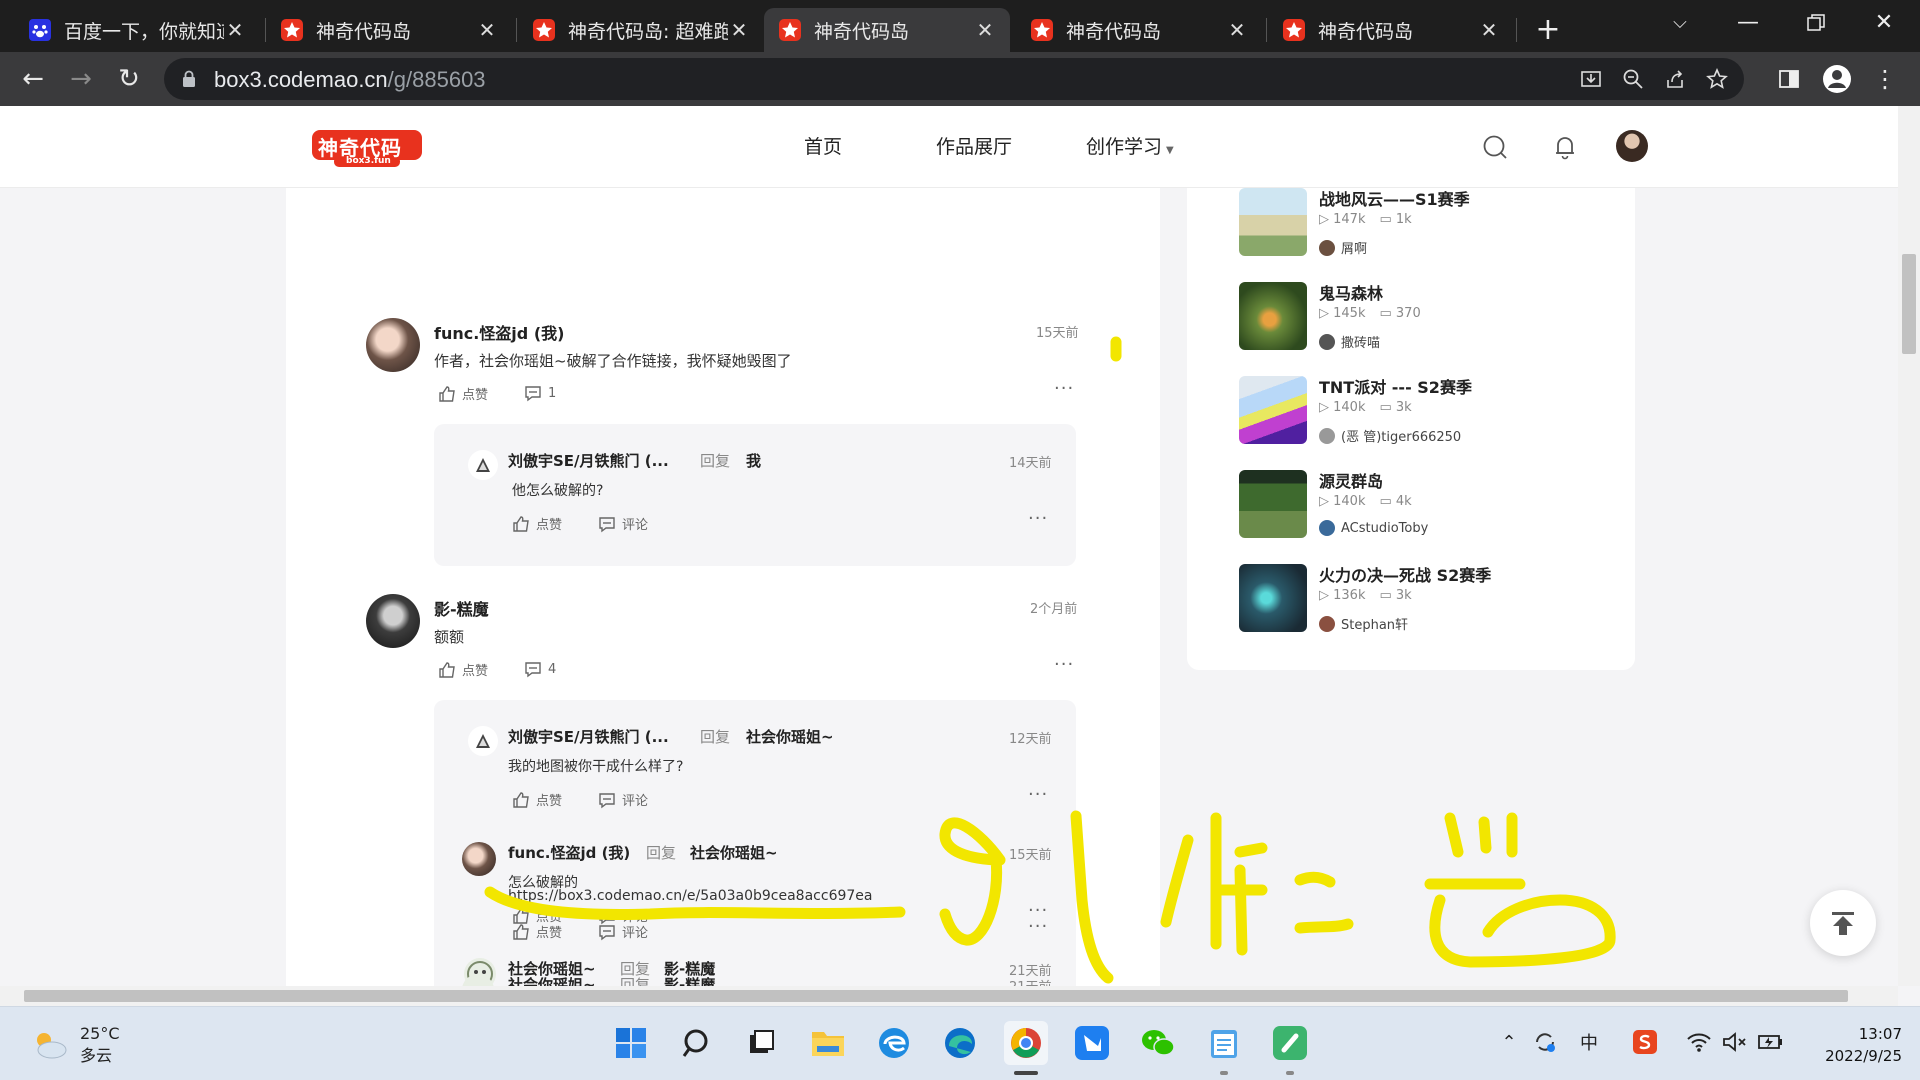 This screenshot has width=1920, height=1080. What do you see at coordinates (1909, 546) in the screenshot?
I see `vertical-scrollbar` at bounding box center [1909, 546].